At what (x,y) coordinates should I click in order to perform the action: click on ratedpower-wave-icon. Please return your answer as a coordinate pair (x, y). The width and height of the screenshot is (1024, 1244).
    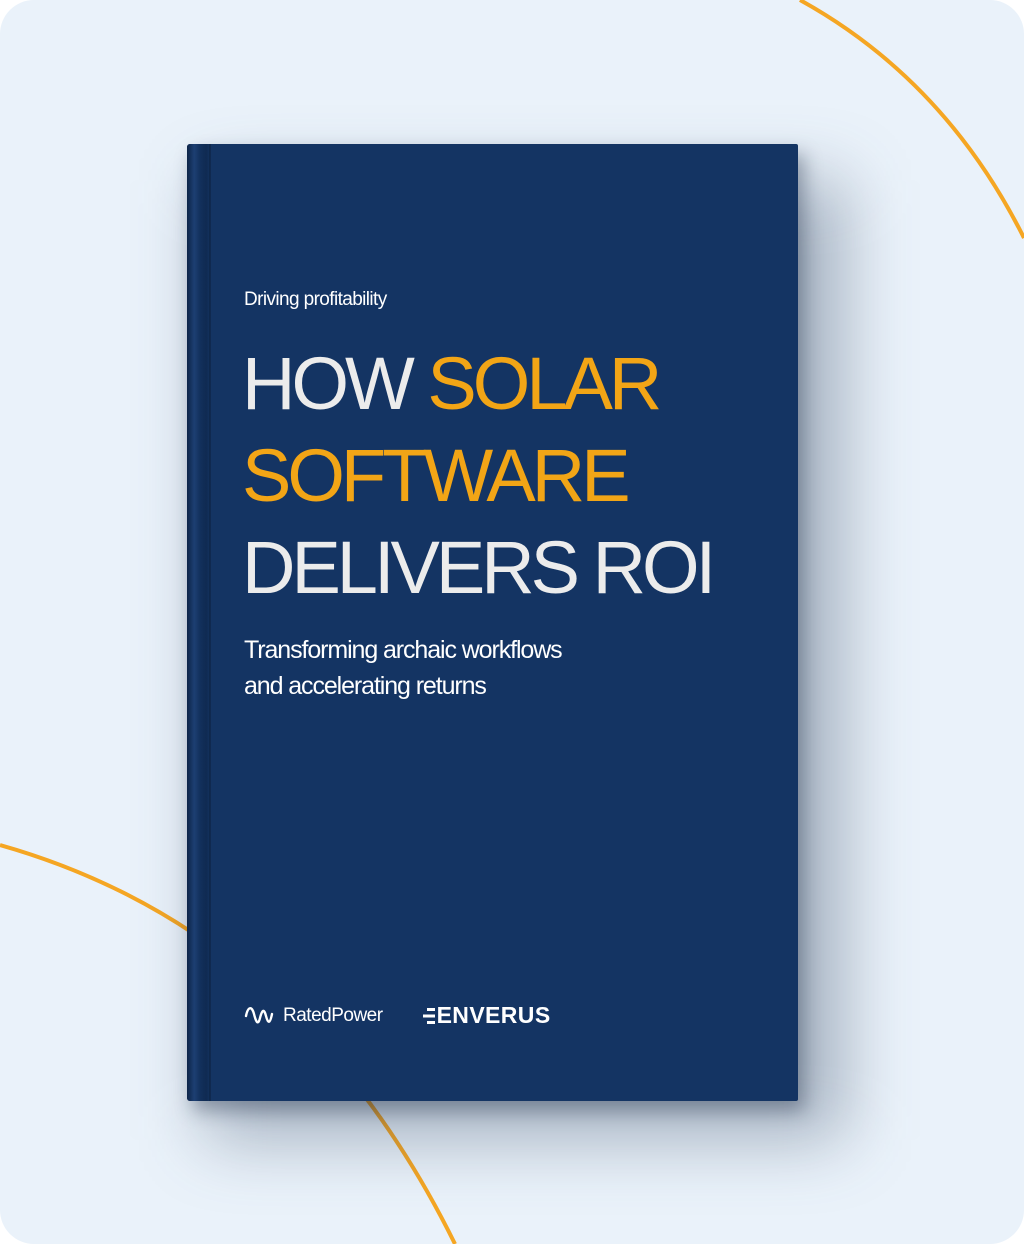
    Looking at the image, I should click on (259, 1015).